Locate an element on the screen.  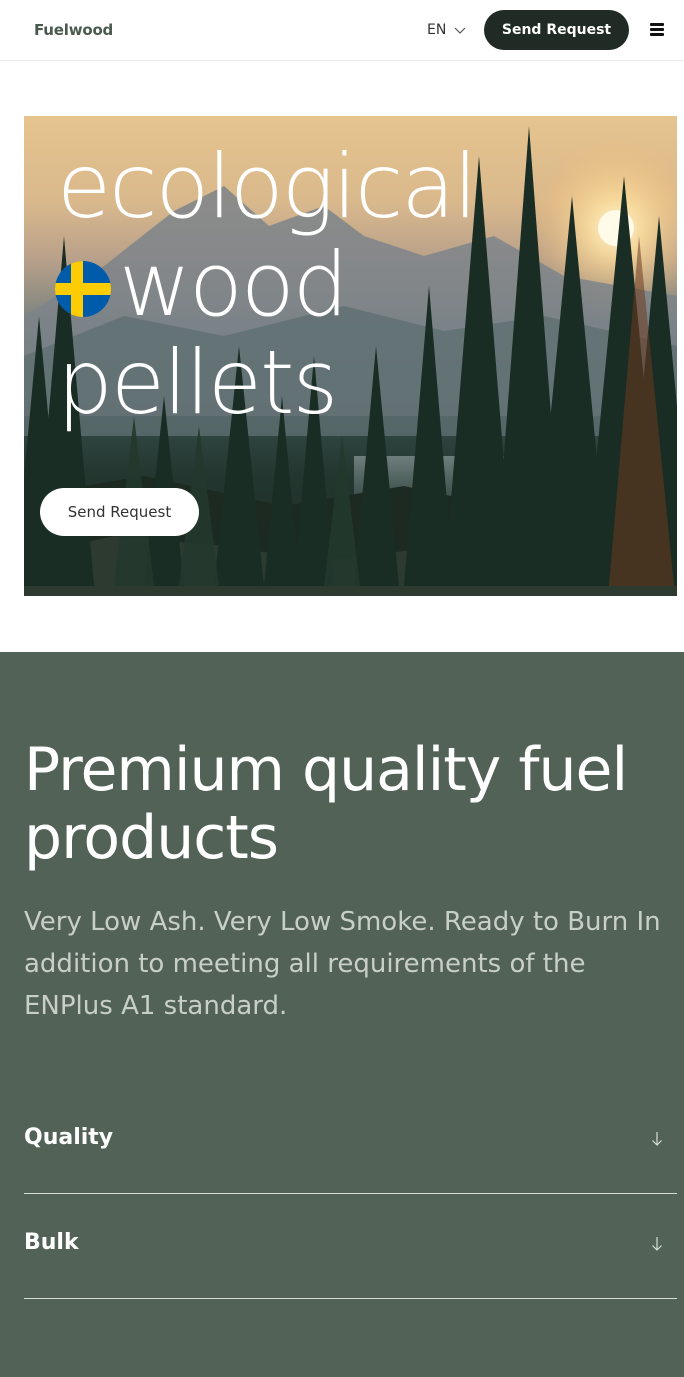
accordion-item-bulk: Bulk is located at coordinates (350, 1246).